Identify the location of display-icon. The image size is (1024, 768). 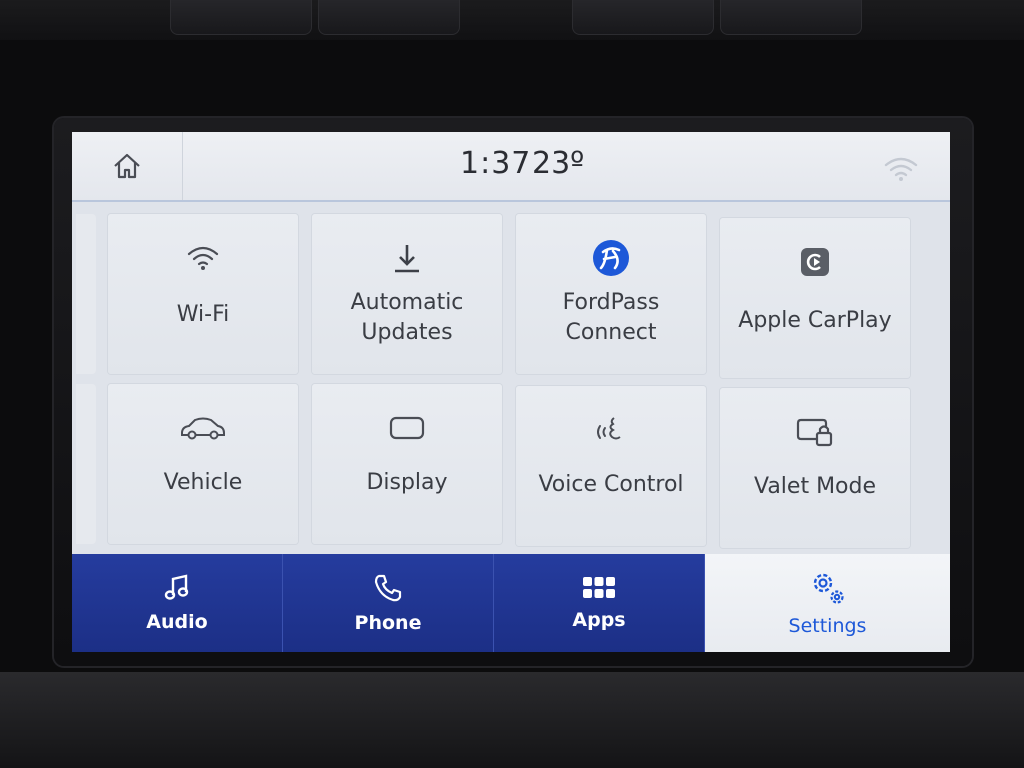
(407, 428).